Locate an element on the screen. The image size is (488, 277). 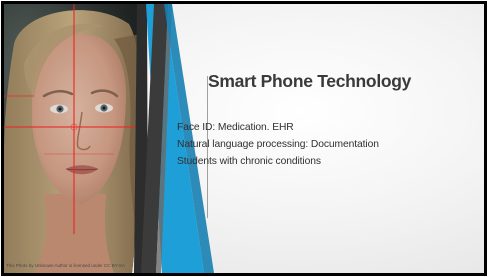
bullet-item: • Face ID: Medication. EHR is located at coordinates (272, 127).